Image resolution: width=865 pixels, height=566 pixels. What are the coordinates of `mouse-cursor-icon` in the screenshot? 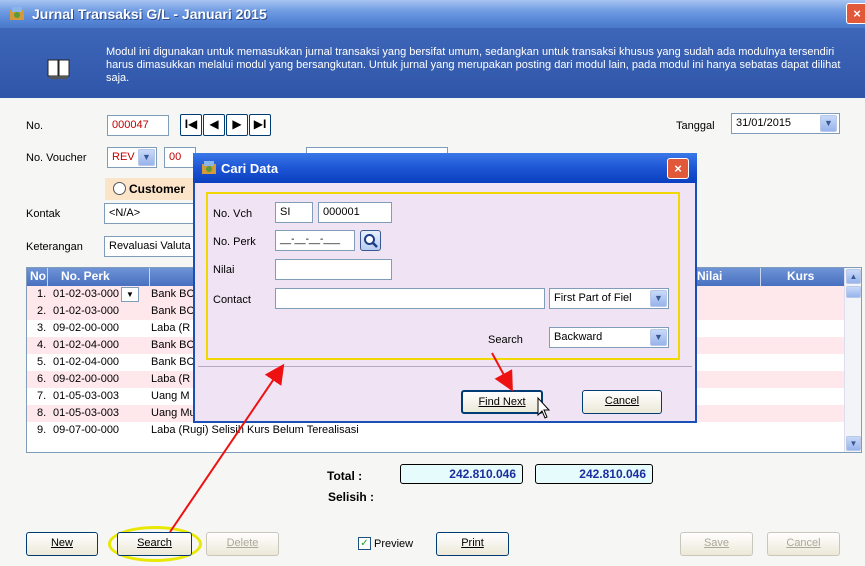 It's located at (544, 407).